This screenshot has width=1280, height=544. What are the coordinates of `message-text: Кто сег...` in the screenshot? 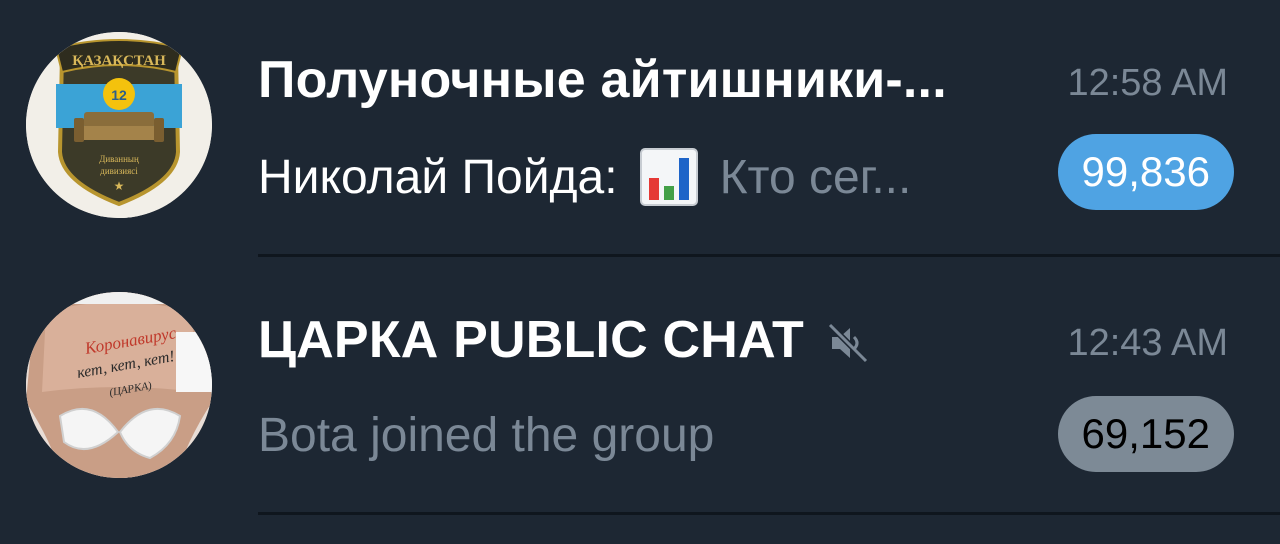 It's located at (815, 177).